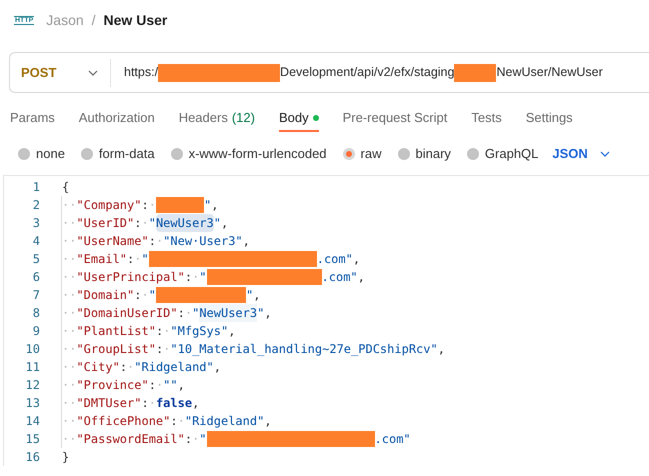  I want to click on line-number: 8, so click(36, 313).